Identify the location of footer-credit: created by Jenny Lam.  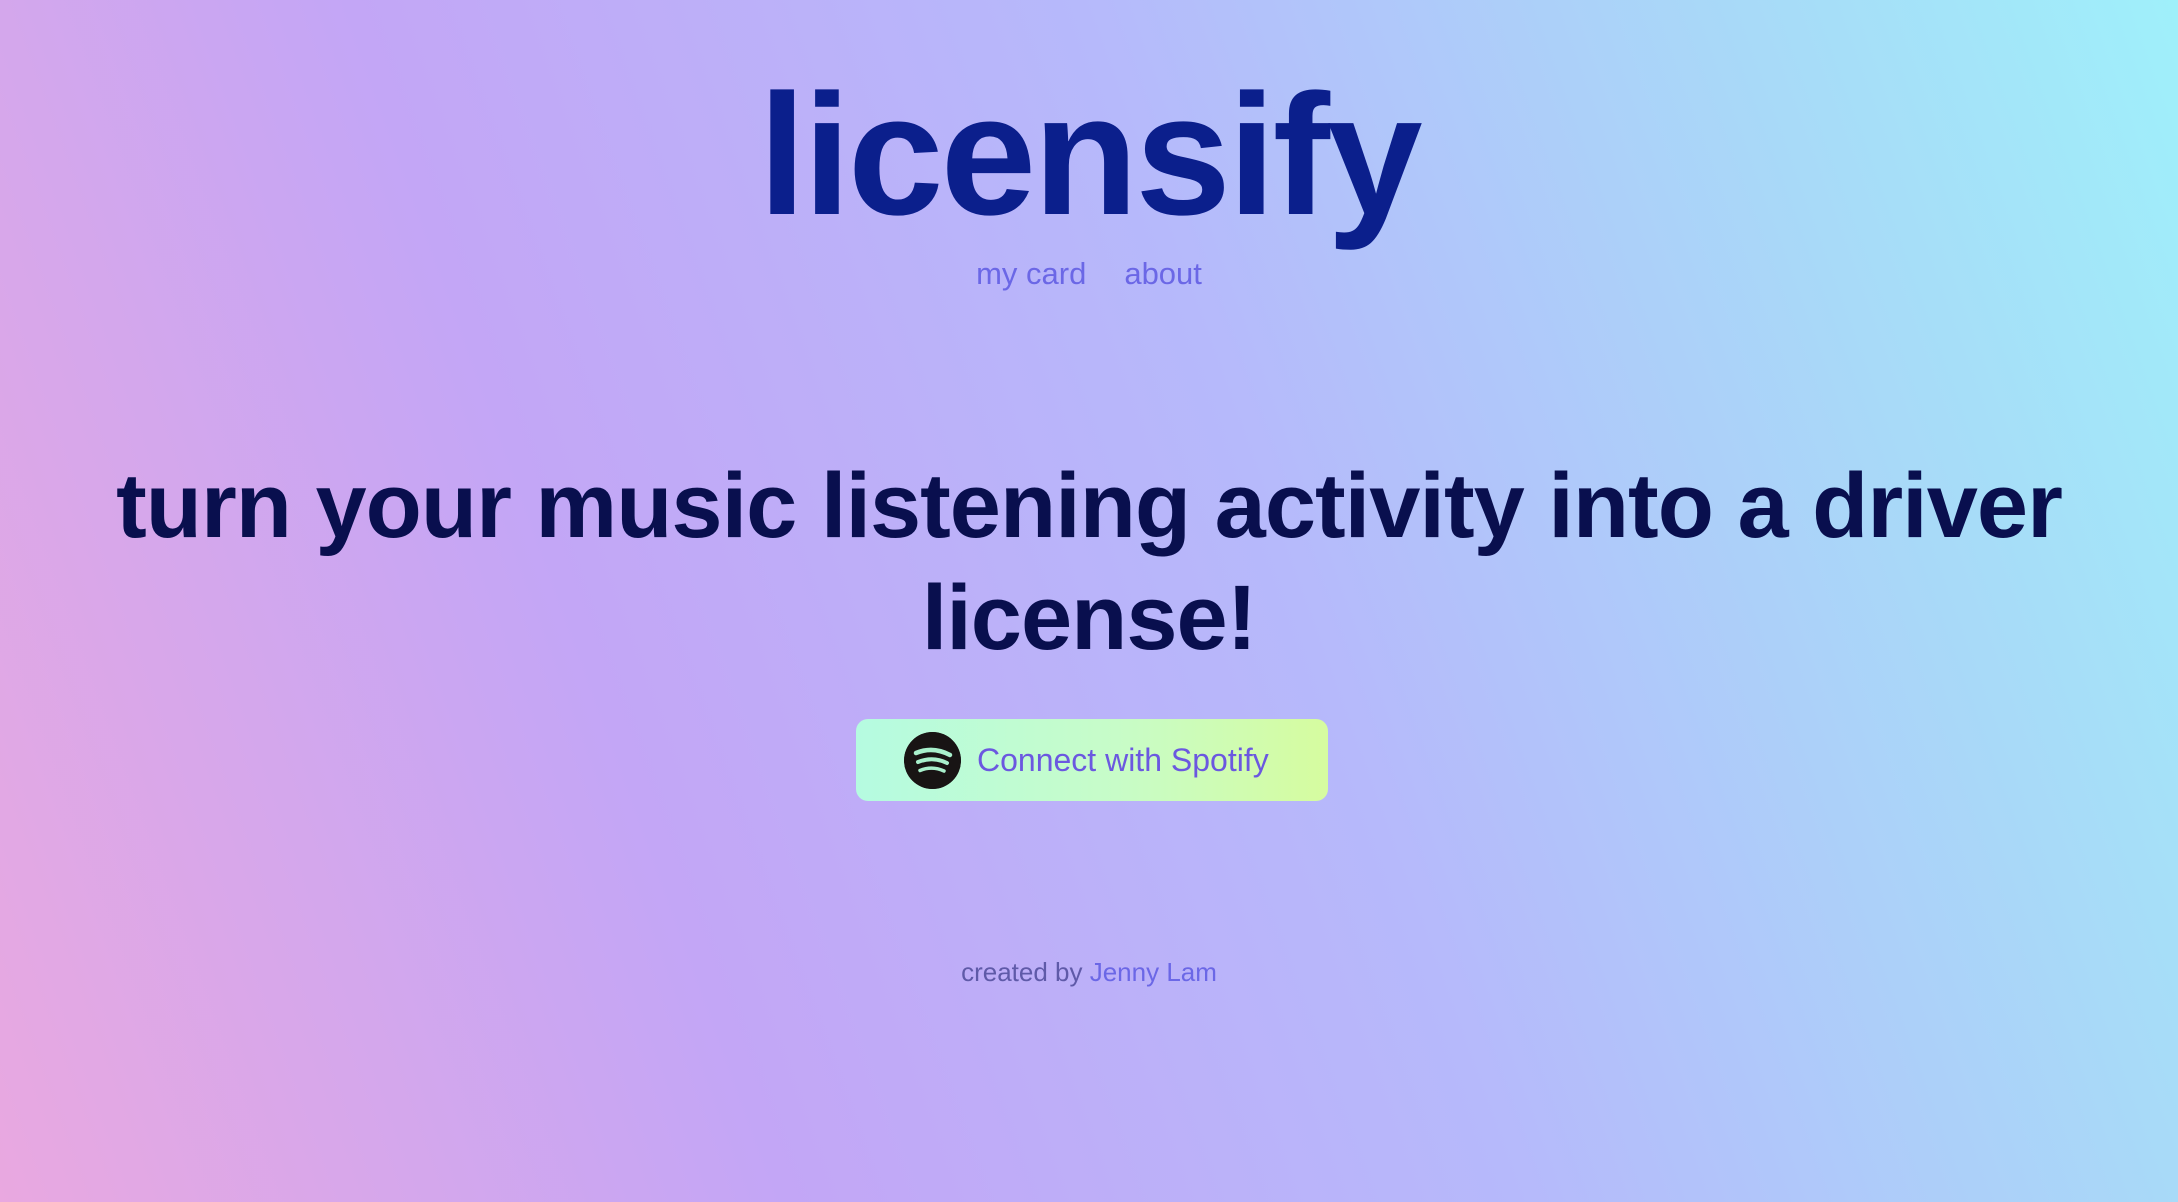
(1089, 972).